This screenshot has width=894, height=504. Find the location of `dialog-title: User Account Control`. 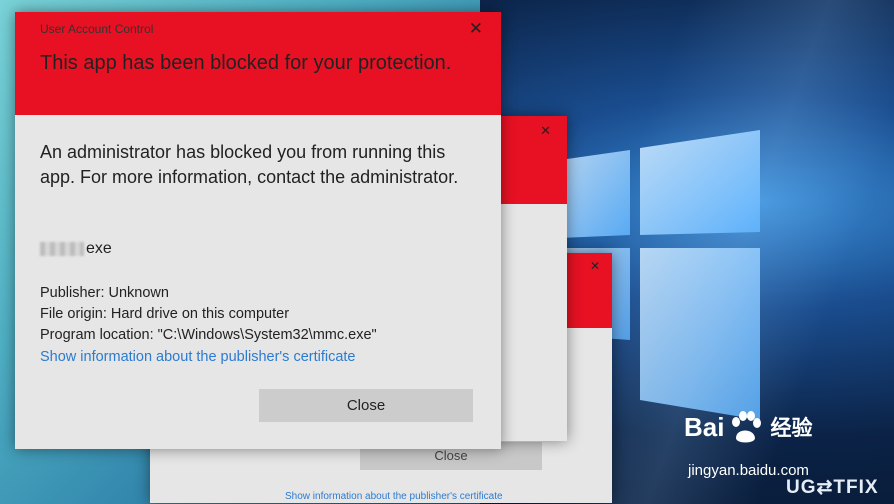

dialog-title: User Account Control is located at coordinates (97, 29).